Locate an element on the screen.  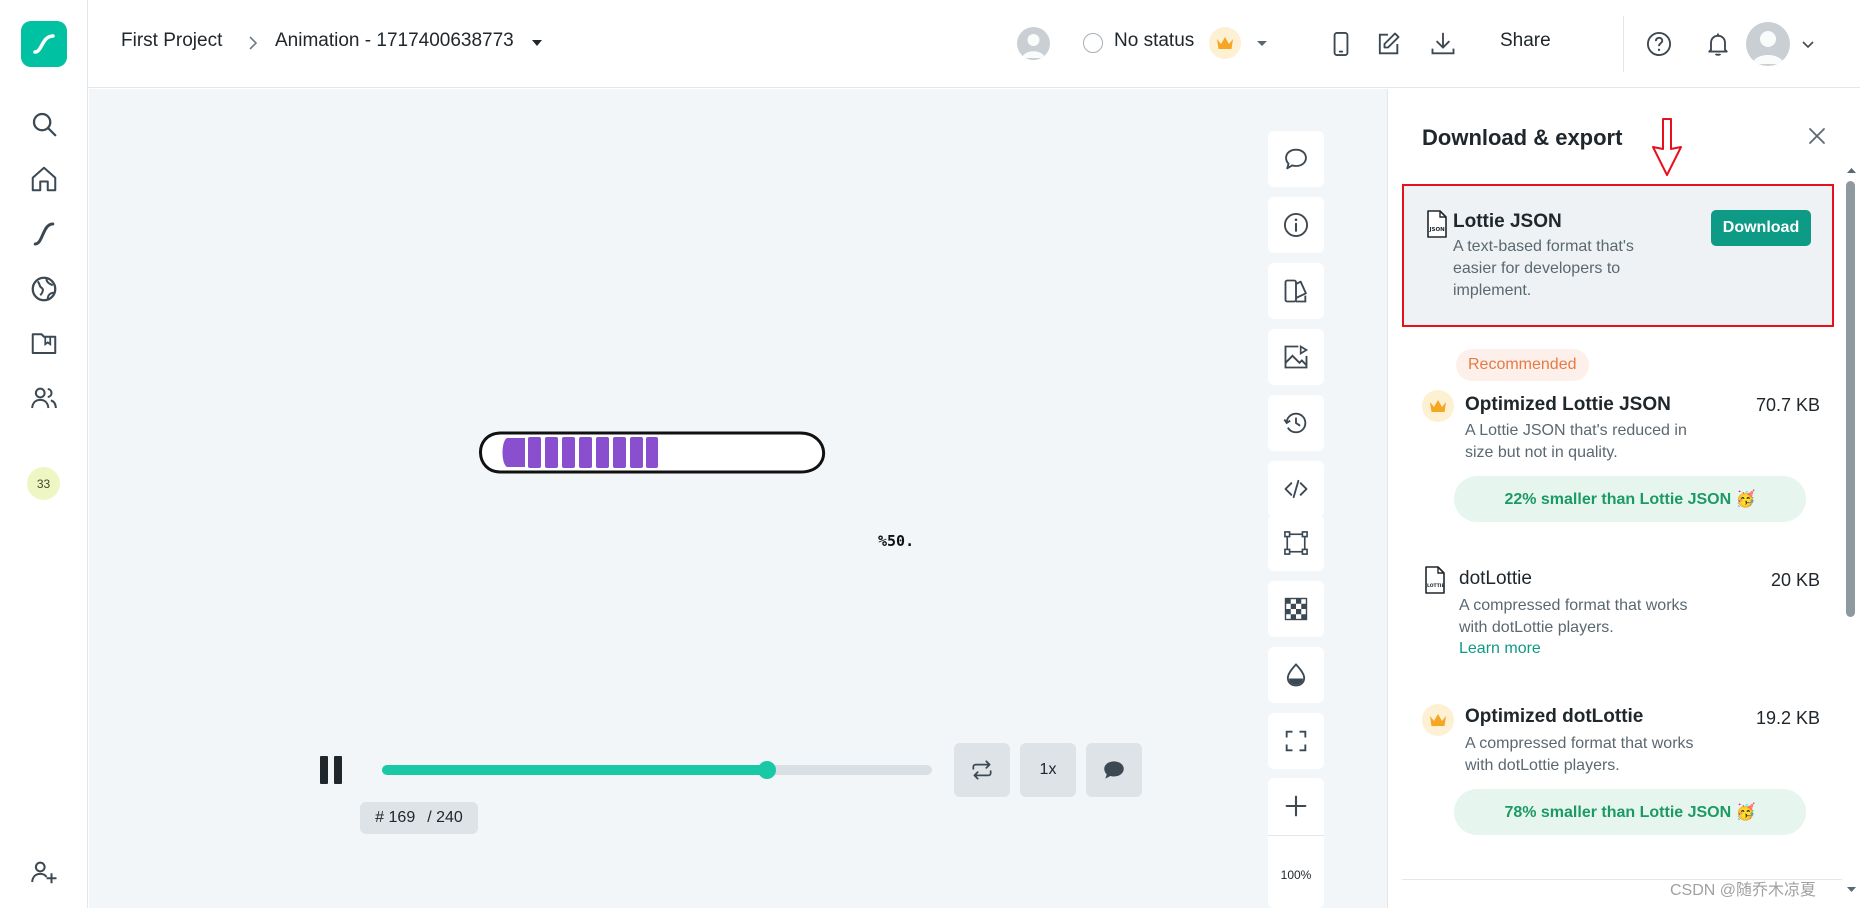
status-label: No status is located at coordinates (1154, 41).